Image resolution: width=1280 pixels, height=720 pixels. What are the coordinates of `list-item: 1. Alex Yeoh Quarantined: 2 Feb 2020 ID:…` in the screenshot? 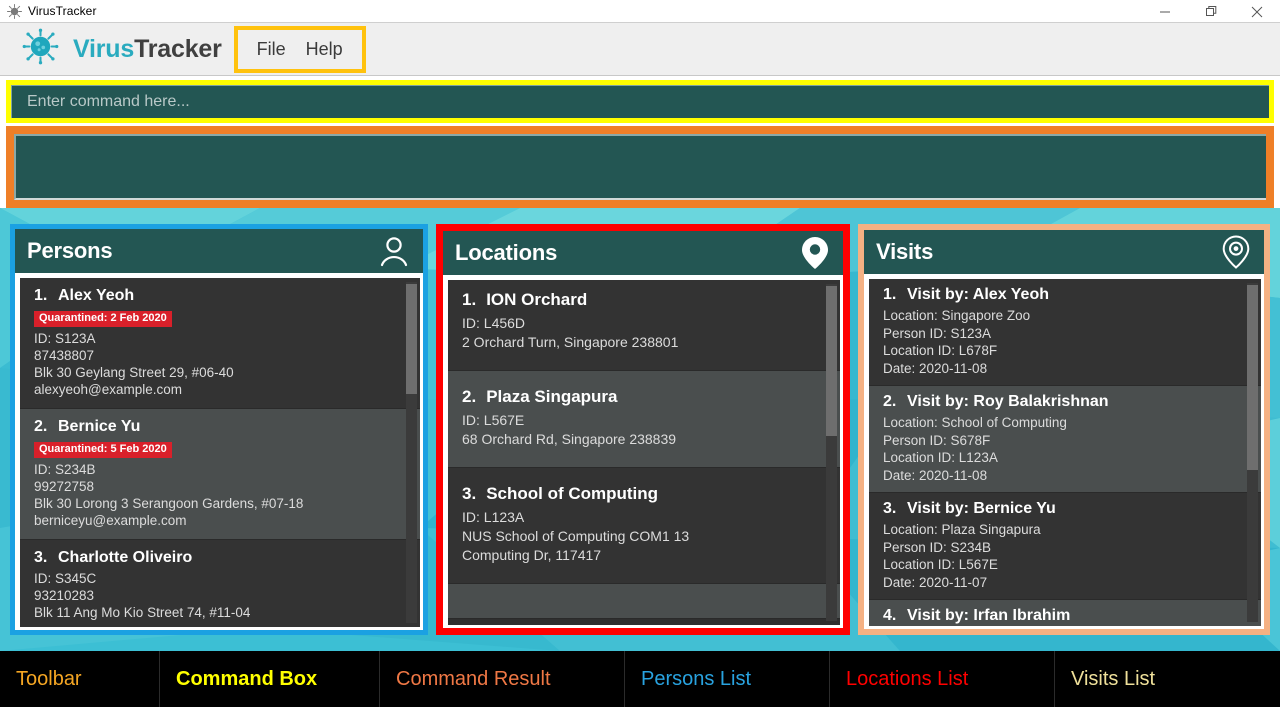 It's located at (220, 343).